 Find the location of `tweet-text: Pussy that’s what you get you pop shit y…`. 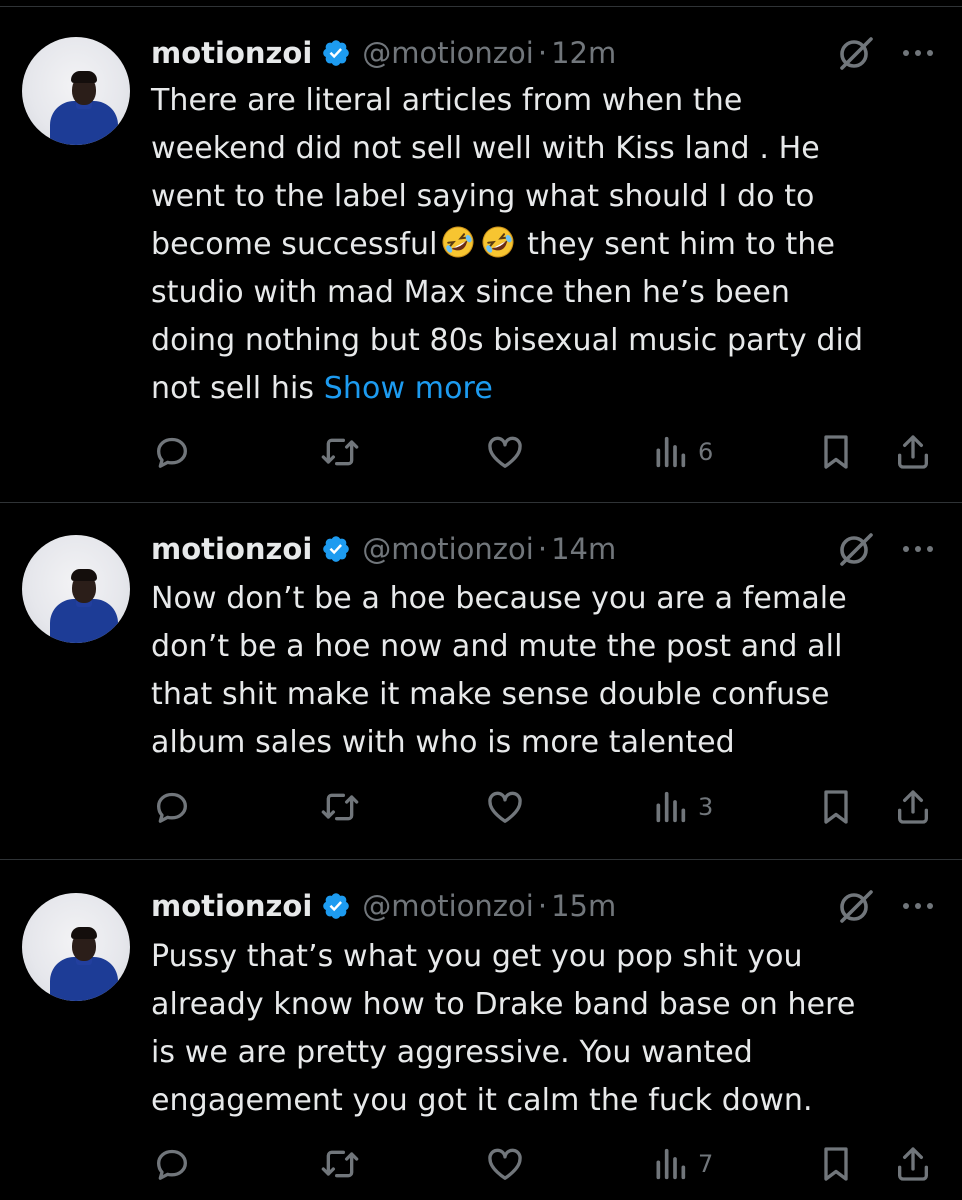

tweet-text: Pussy that’s what you get you pop shit y… is located at coordinates (546, 1029).